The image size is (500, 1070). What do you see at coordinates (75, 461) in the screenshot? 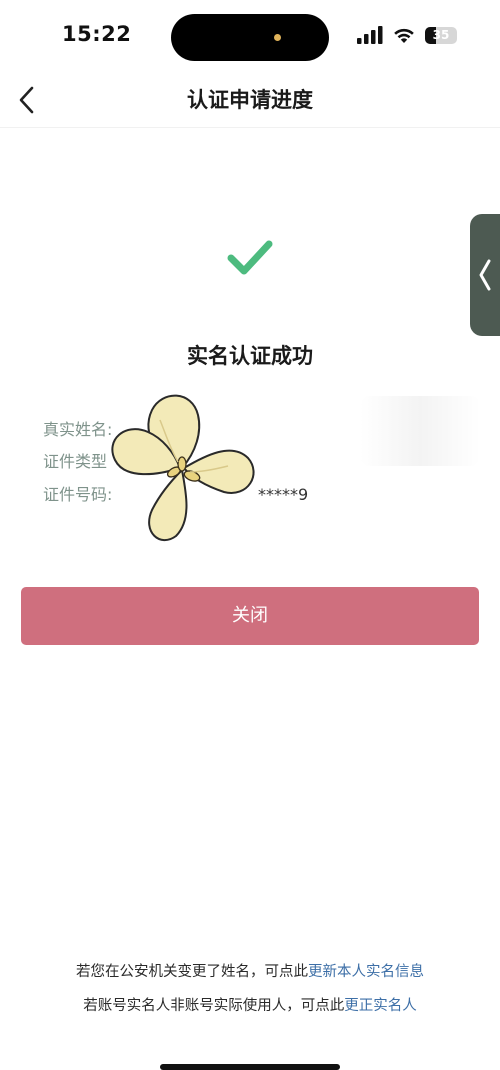
I see `id-type-label: 证件类型` at bounding box center [75, 461].